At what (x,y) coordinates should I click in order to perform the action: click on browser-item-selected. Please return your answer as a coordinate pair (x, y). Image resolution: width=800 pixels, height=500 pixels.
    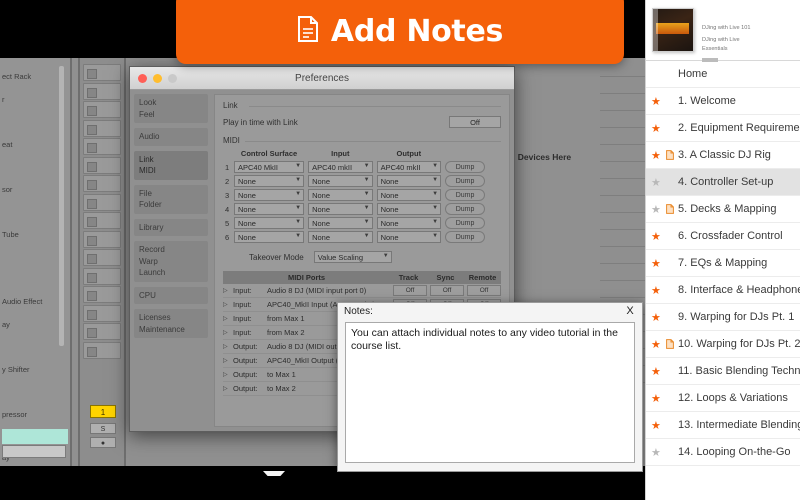
    Looking at the image, I should click on (35, 436).